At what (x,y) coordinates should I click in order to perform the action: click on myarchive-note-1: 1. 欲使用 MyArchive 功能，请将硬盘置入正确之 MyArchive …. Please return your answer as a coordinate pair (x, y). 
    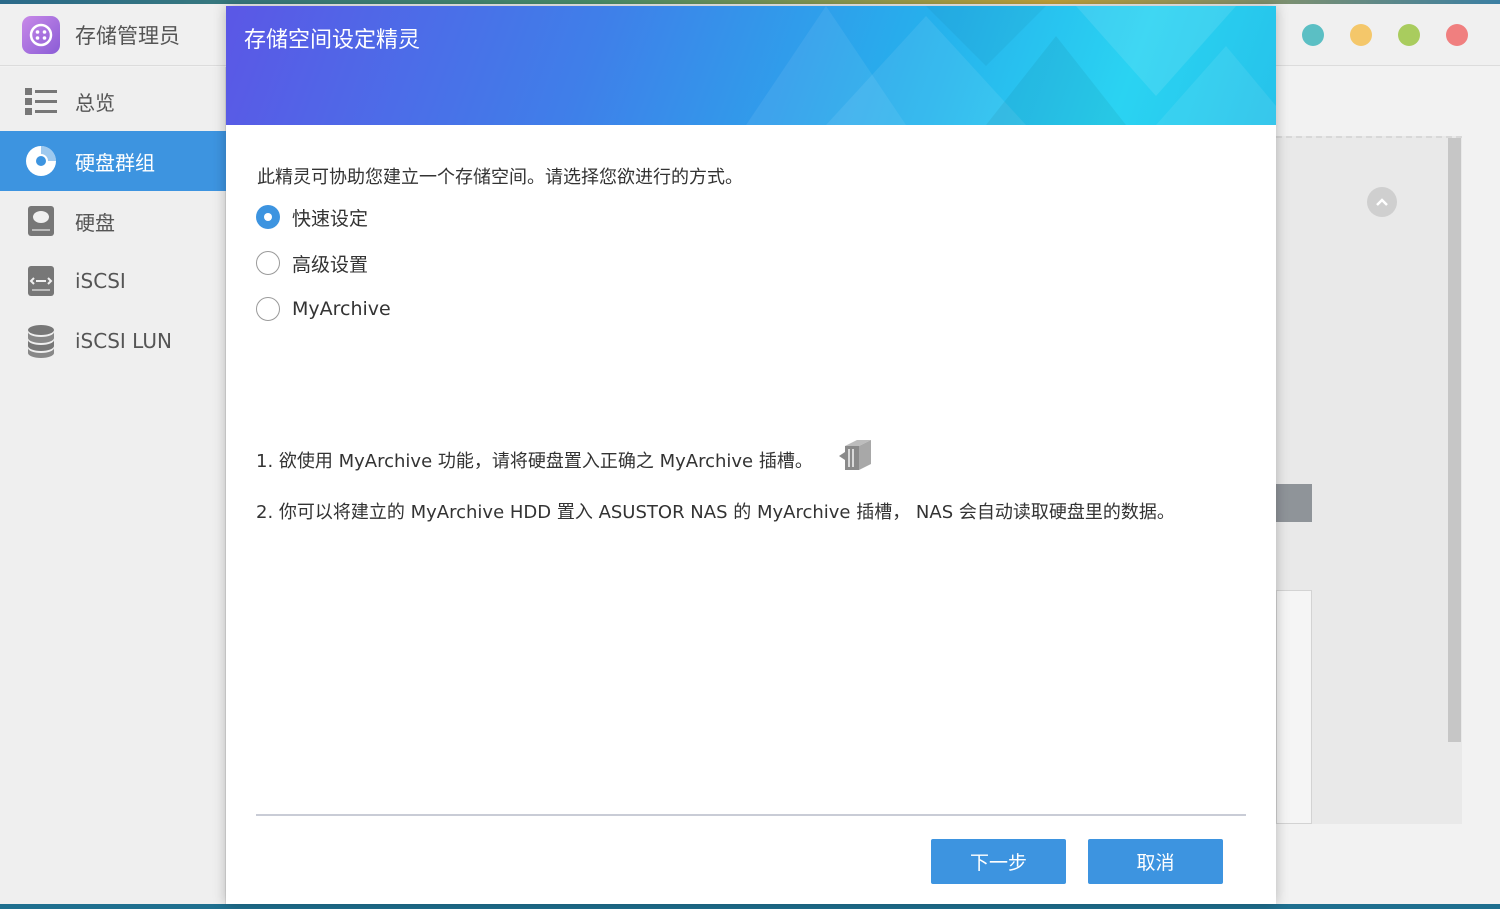
    Looking at the image, I should click on (534, 461).